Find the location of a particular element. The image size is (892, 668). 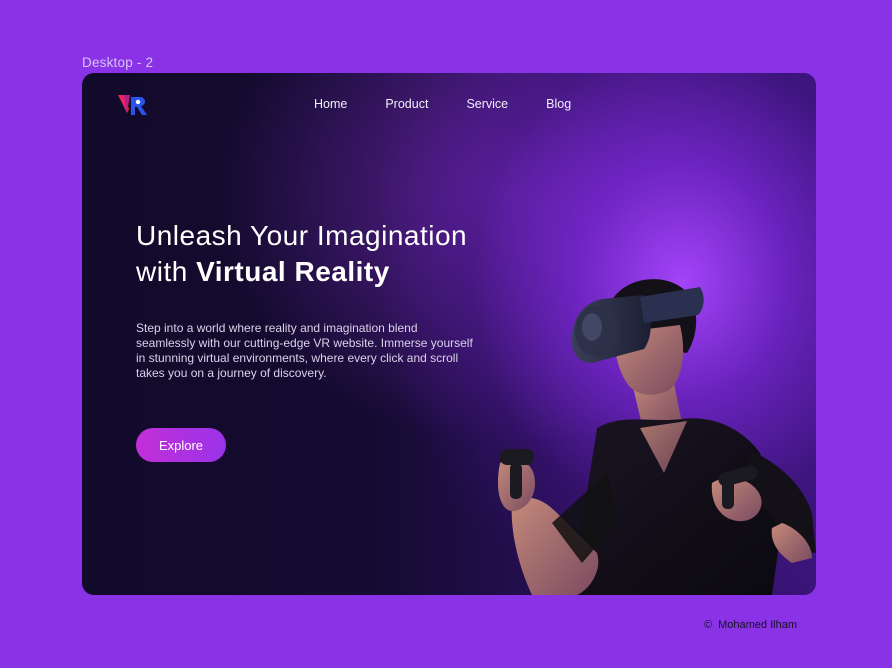

author-name: Mohamed Ilham is located at coordinates (757, 625).